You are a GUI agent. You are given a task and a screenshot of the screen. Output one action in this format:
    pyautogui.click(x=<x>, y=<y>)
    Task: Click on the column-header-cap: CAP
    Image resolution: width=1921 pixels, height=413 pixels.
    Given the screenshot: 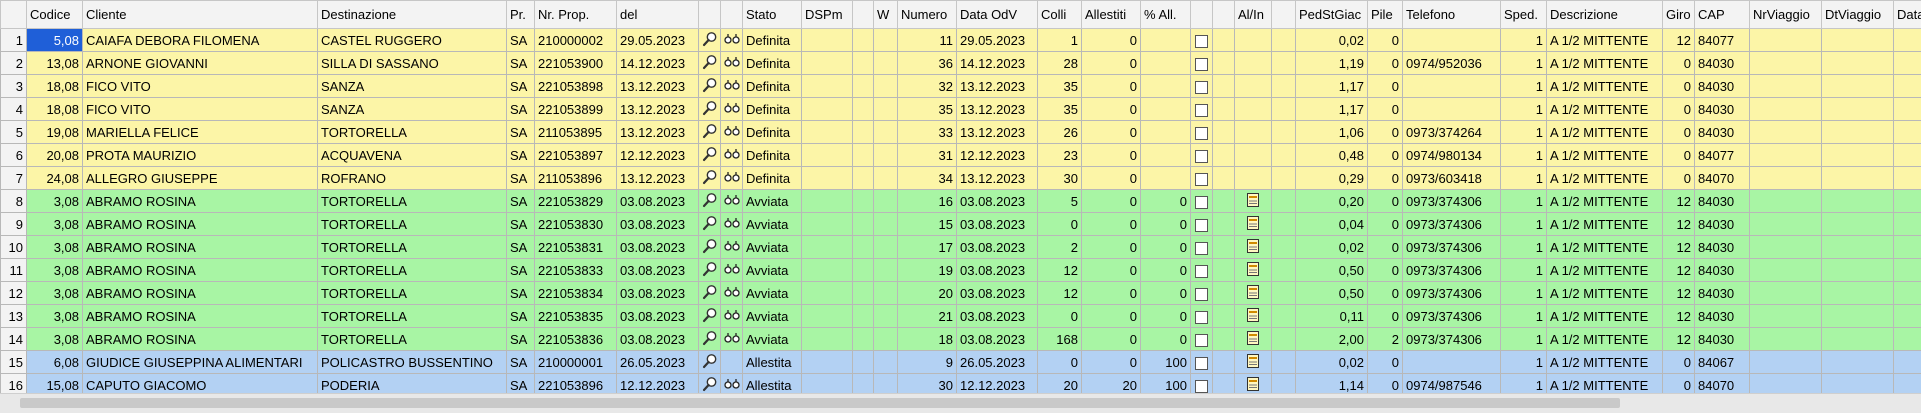 What is the action you would take?
    pyautogui.click(x=1722, y=15)
    